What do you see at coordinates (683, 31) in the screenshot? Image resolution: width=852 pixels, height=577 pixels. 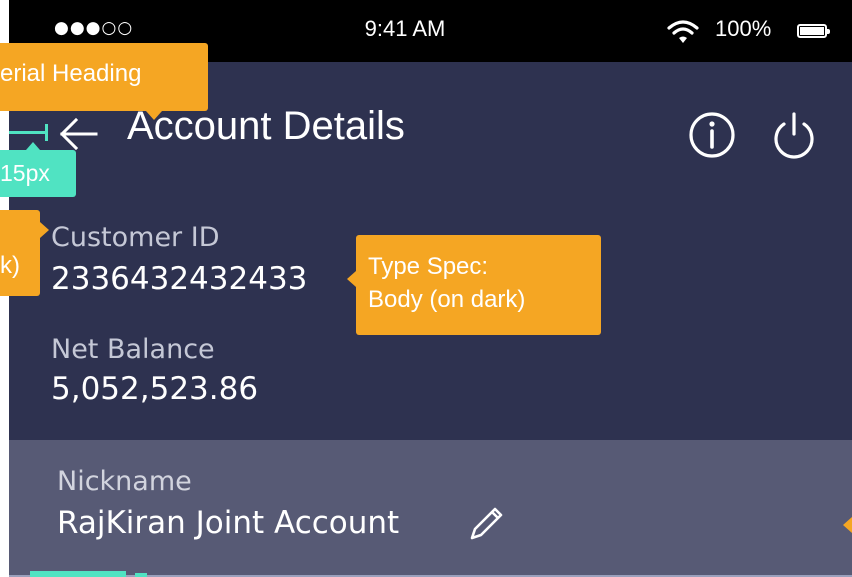 I see `wifi-icon` at bounding box center [683, 31].